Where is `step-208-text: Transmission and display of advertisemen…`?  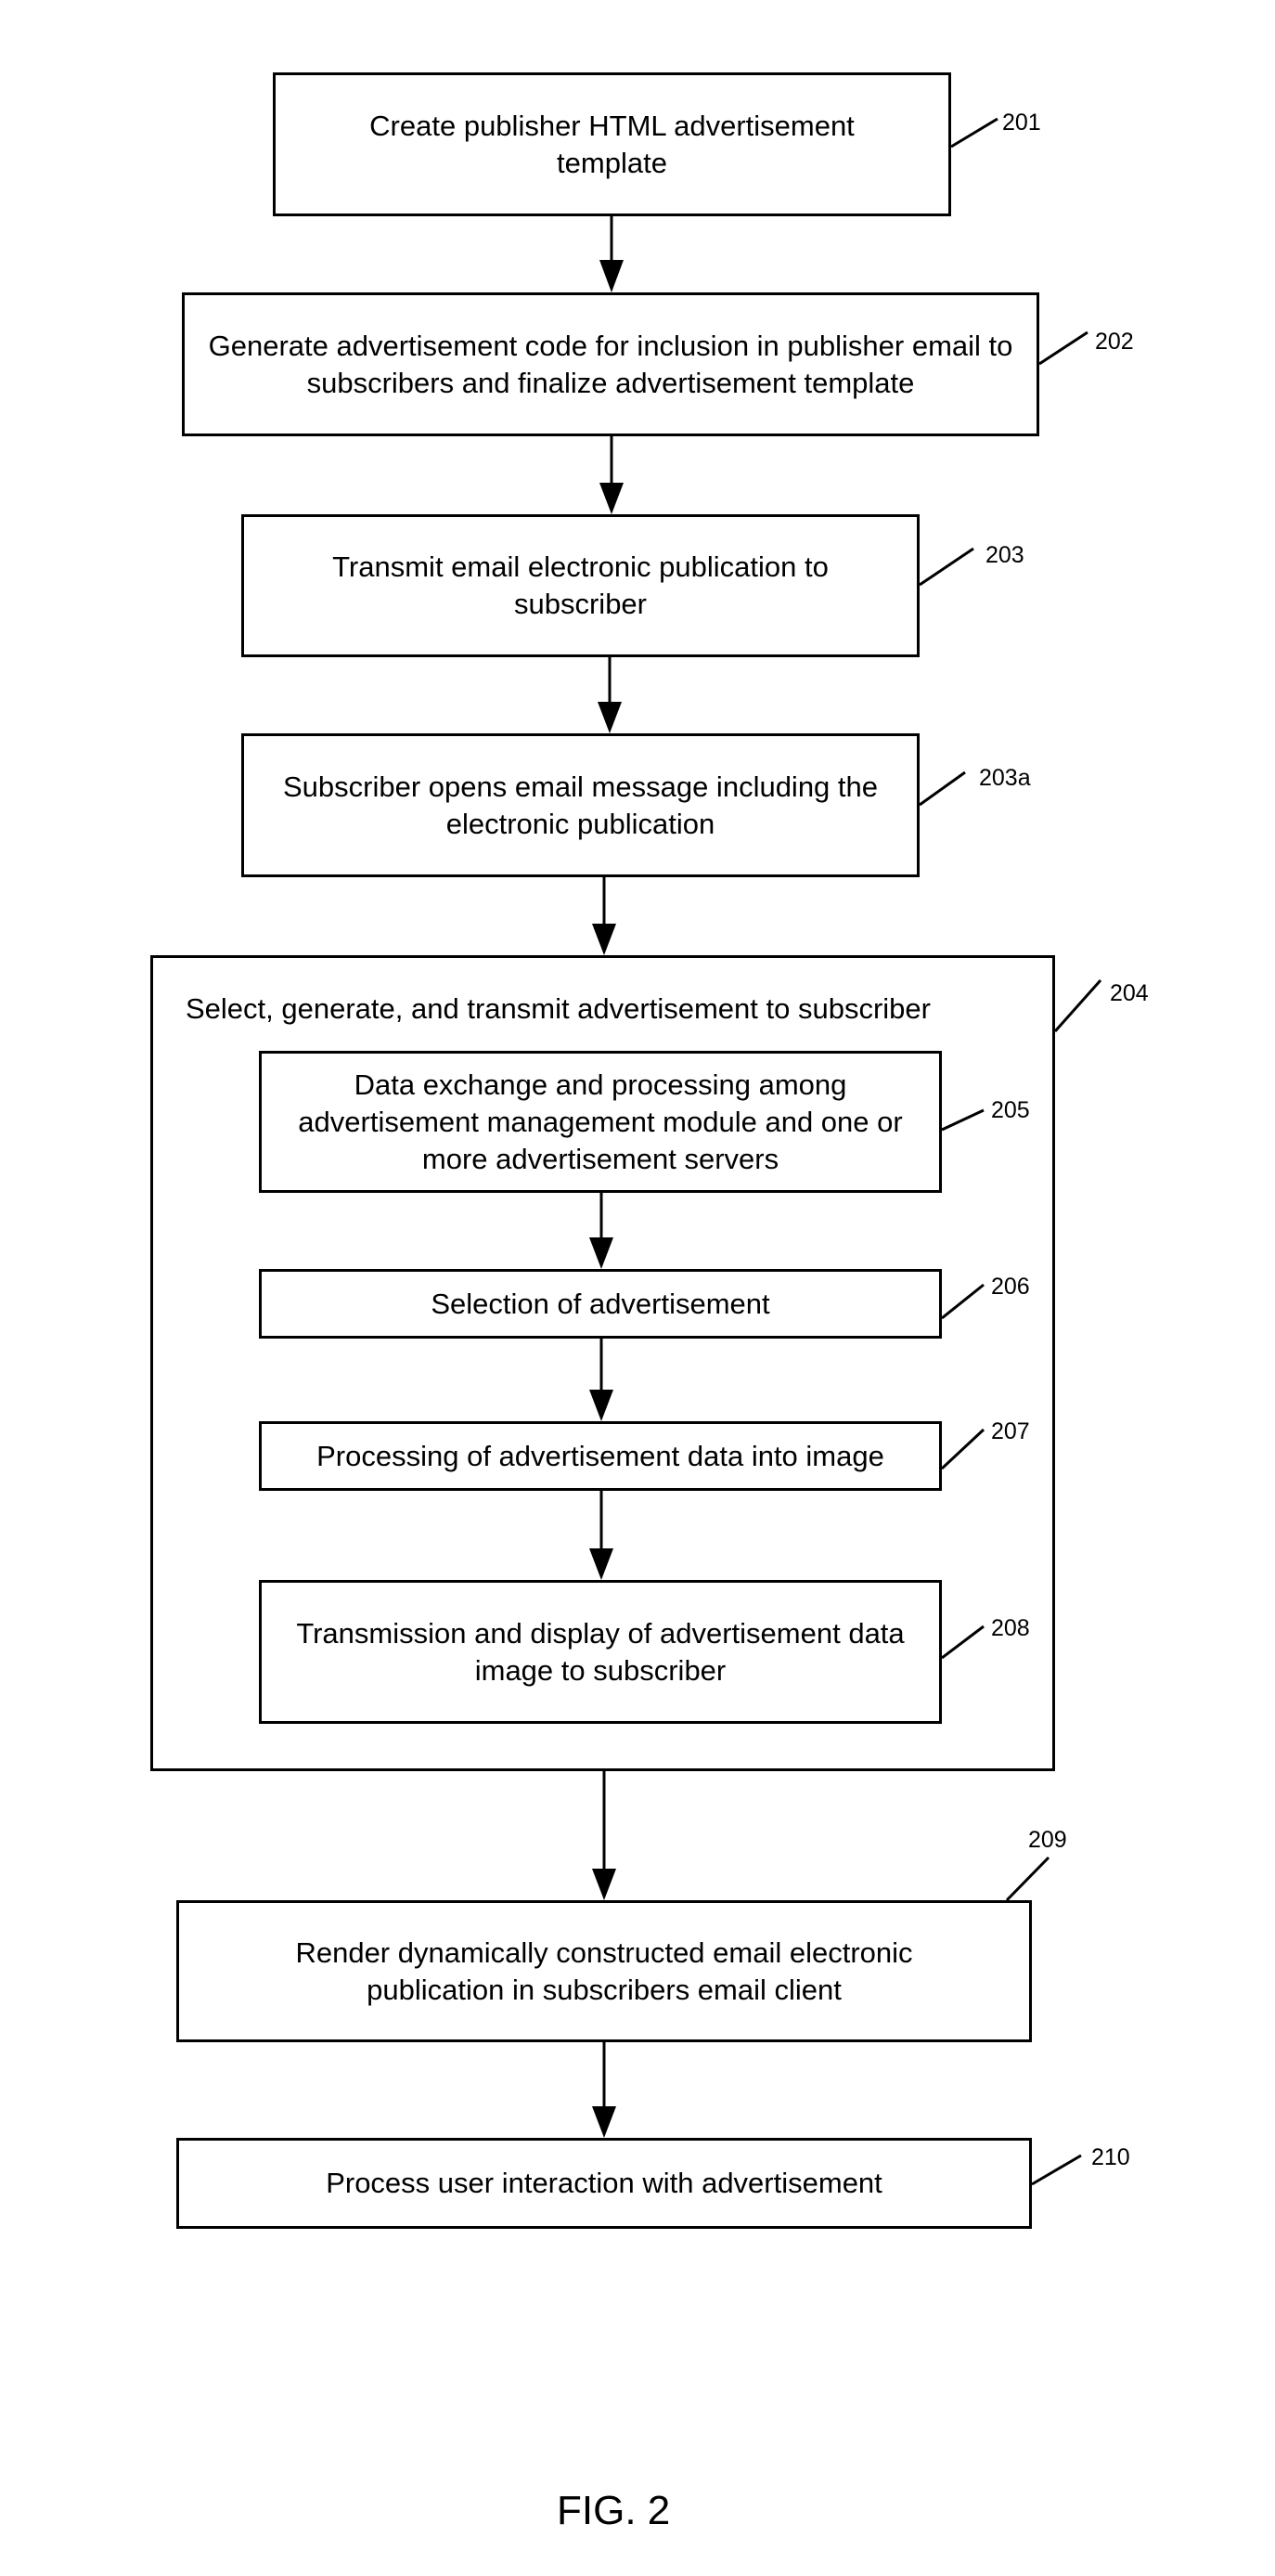 step-208-text: Transmission and display of advertisemen… is located at coordinates (600, 1651).